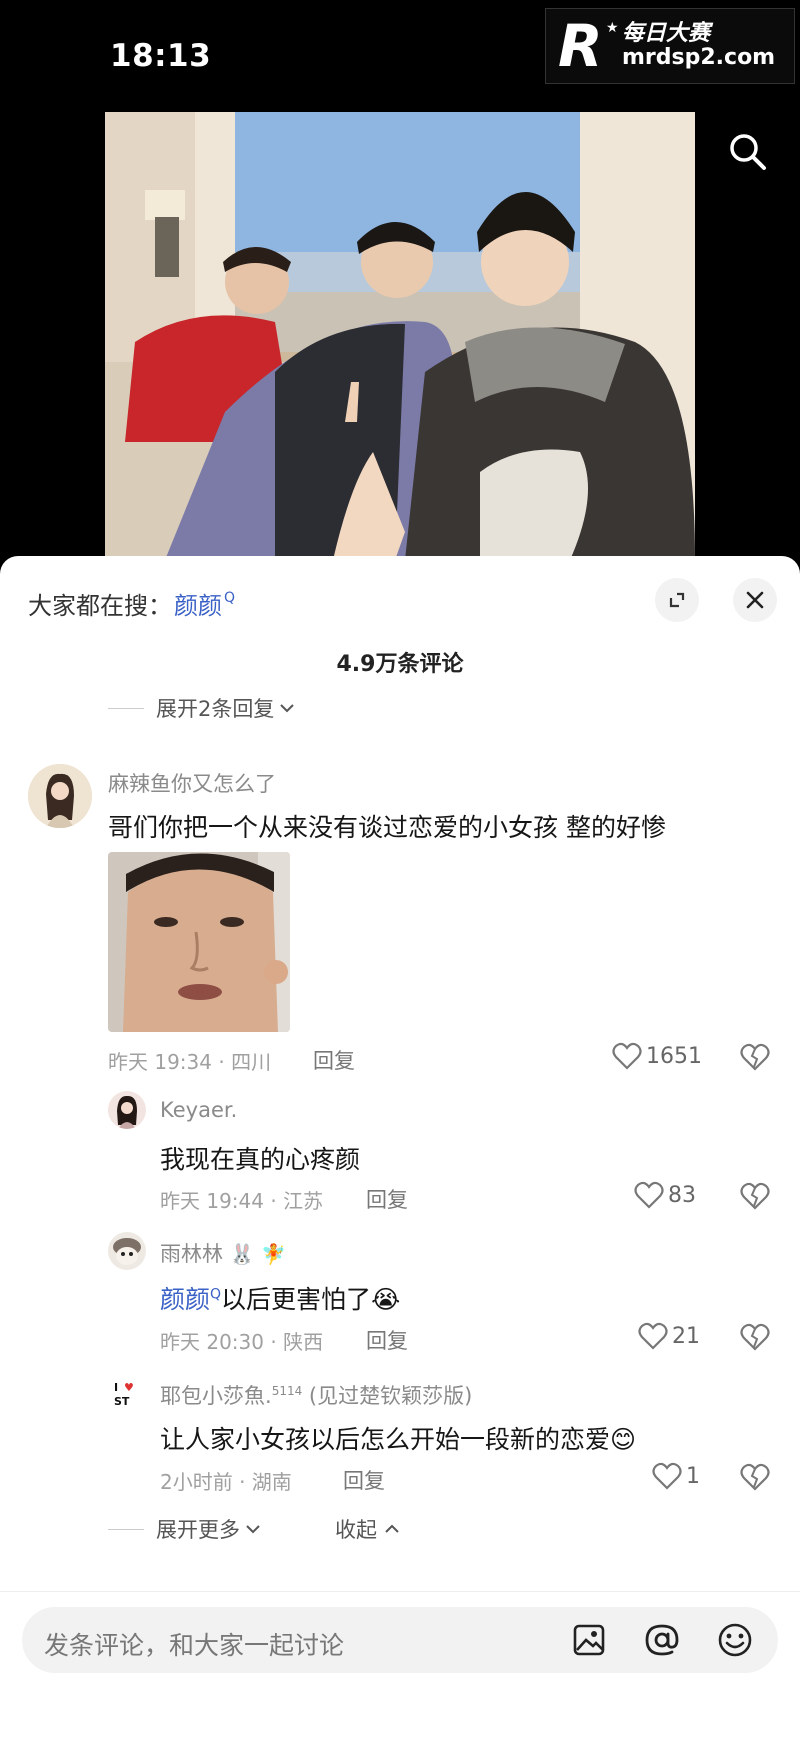 This screenshot has height=1739, width=800. I want to click on reply-username: 雨林林 🐰 🧚, so click(223, 1253).